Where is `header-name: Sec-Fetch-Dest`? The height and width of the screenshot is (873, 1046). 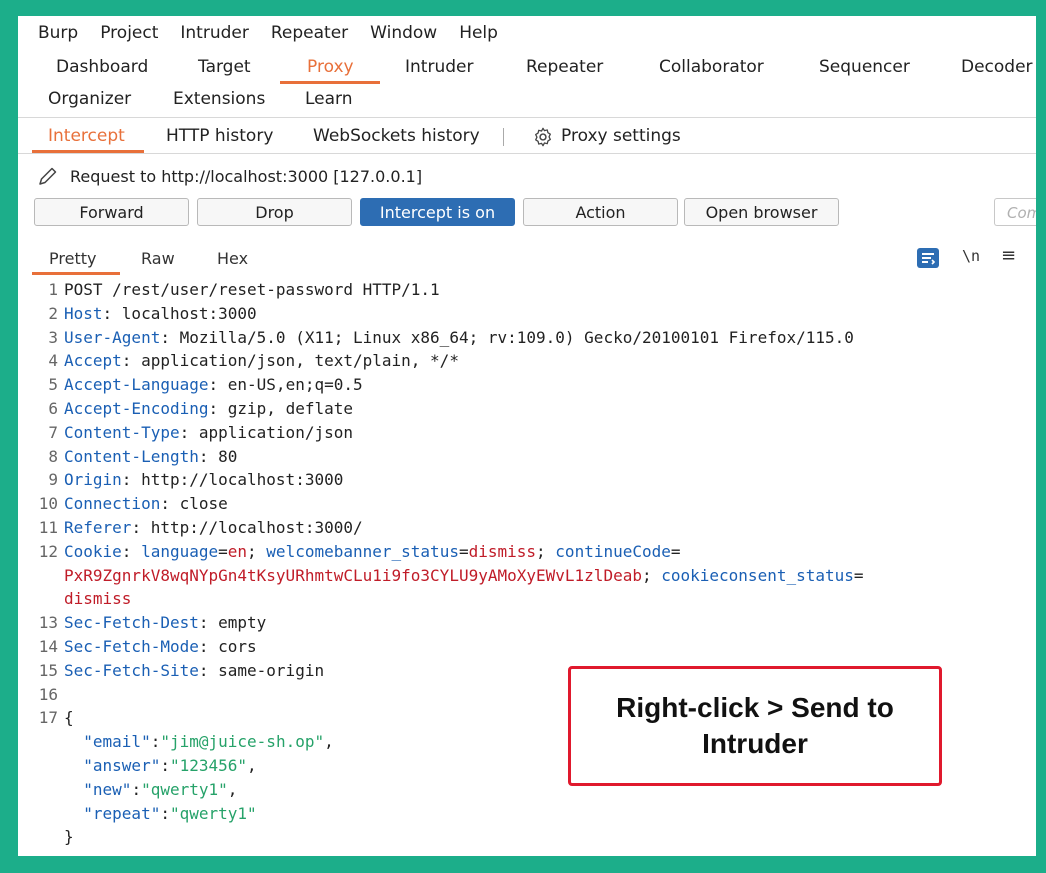
header-name: Sec-Fetch-Dest is located at coordinates (131, 623).